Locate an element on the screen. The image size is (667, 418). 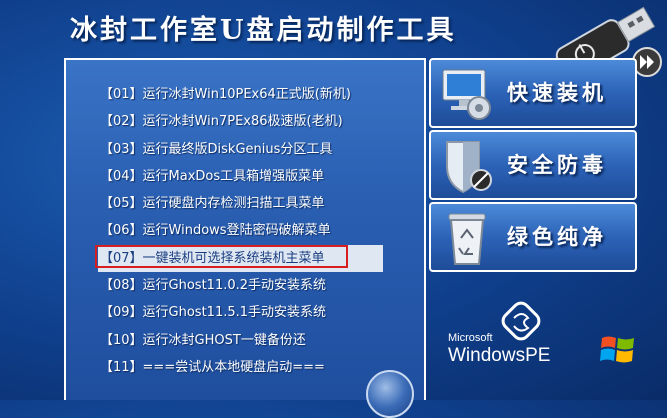
menu-item-02: 【02】运行冰封Win7PEx86极速版(老机) is located at coordinates (241, 121).